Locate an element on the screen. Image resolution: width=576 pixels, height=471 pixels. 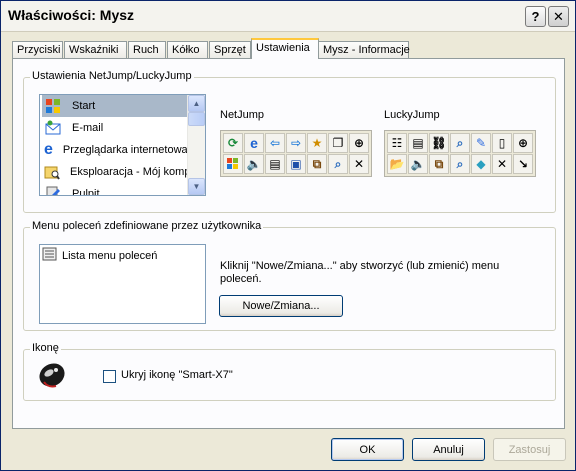
eraser-icon: ◆ is located at coordinates (481, 164).